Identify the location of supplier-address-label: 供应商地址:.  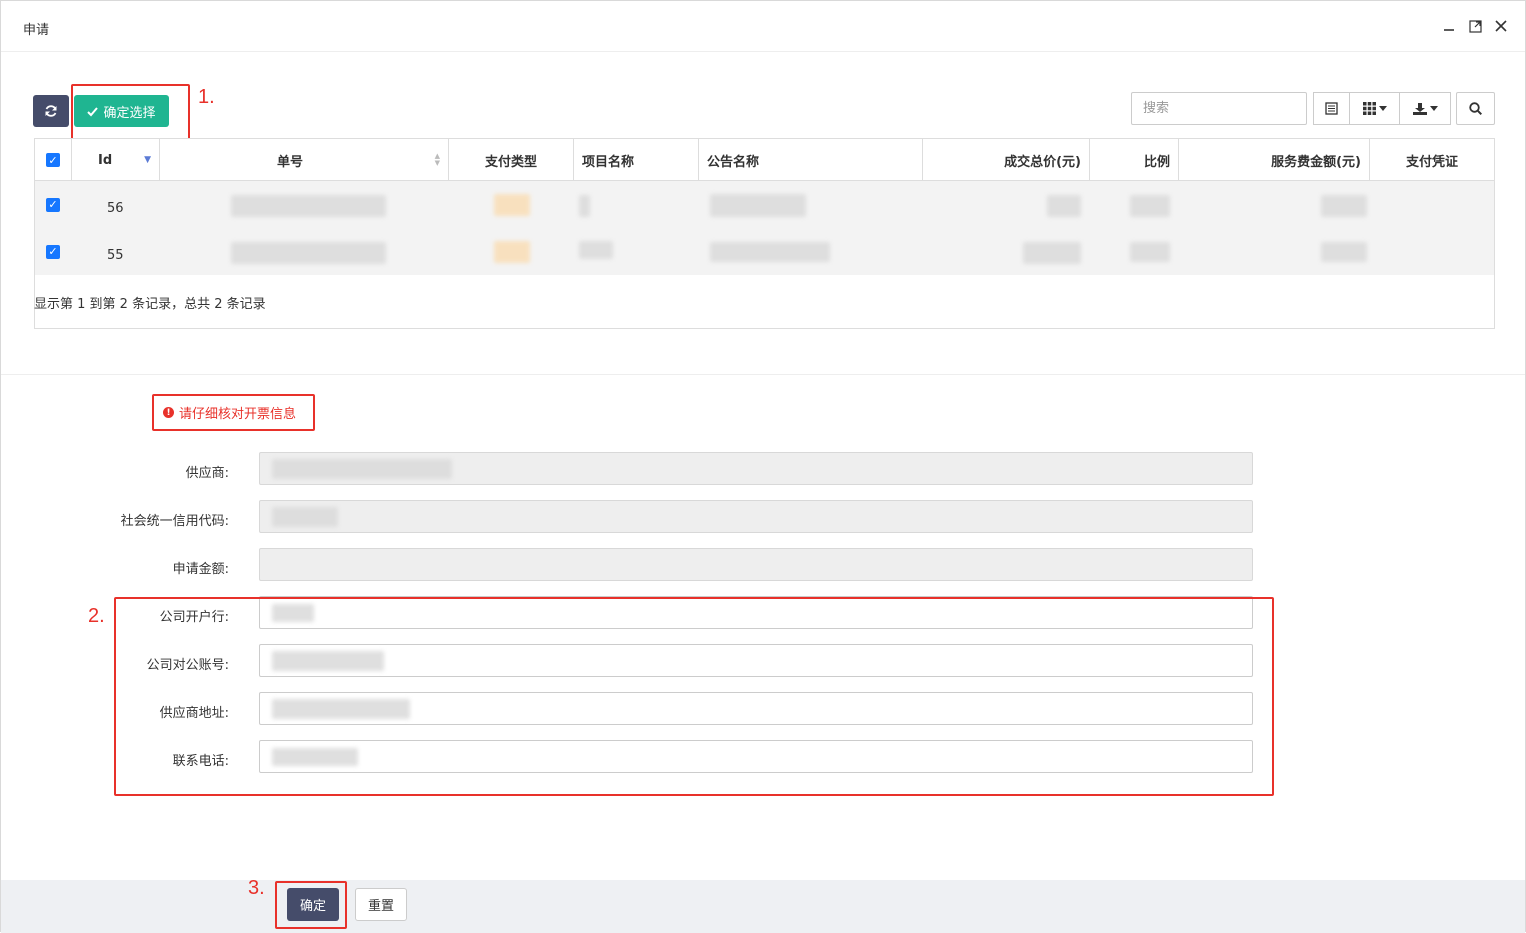
(194, 713).